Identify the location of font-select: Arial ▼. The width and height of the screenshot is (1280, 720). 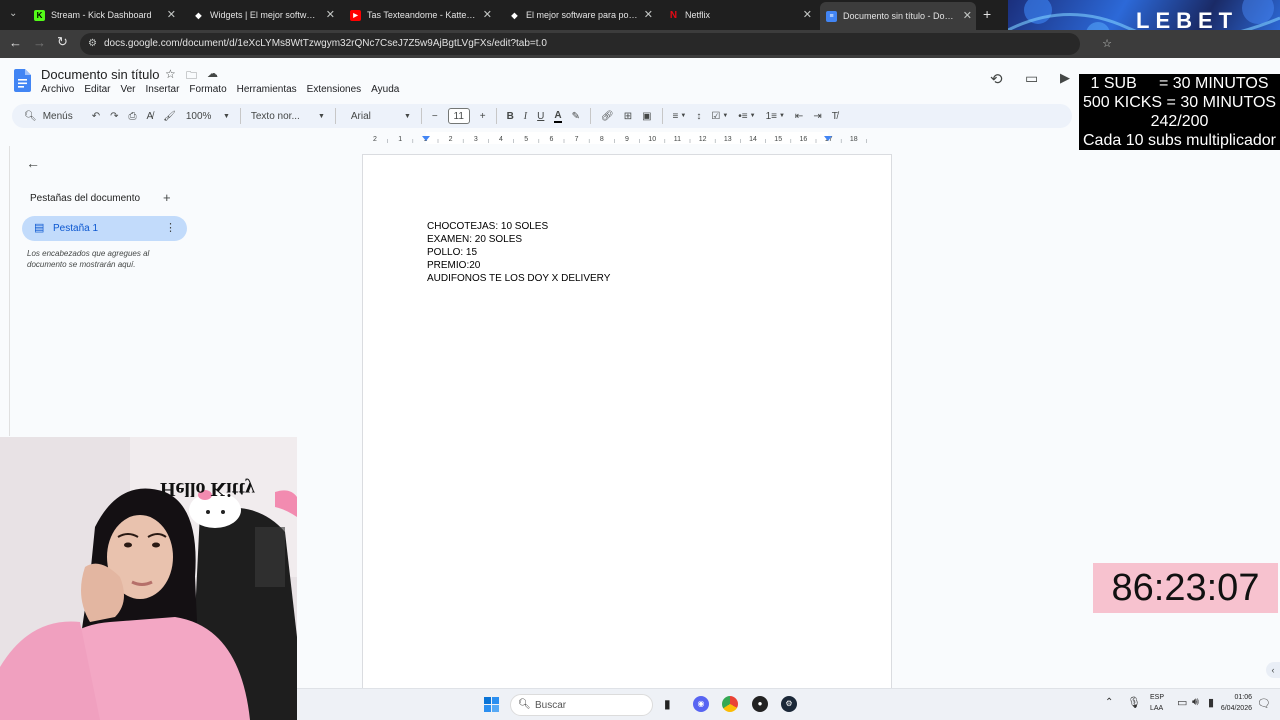
(381, 116).